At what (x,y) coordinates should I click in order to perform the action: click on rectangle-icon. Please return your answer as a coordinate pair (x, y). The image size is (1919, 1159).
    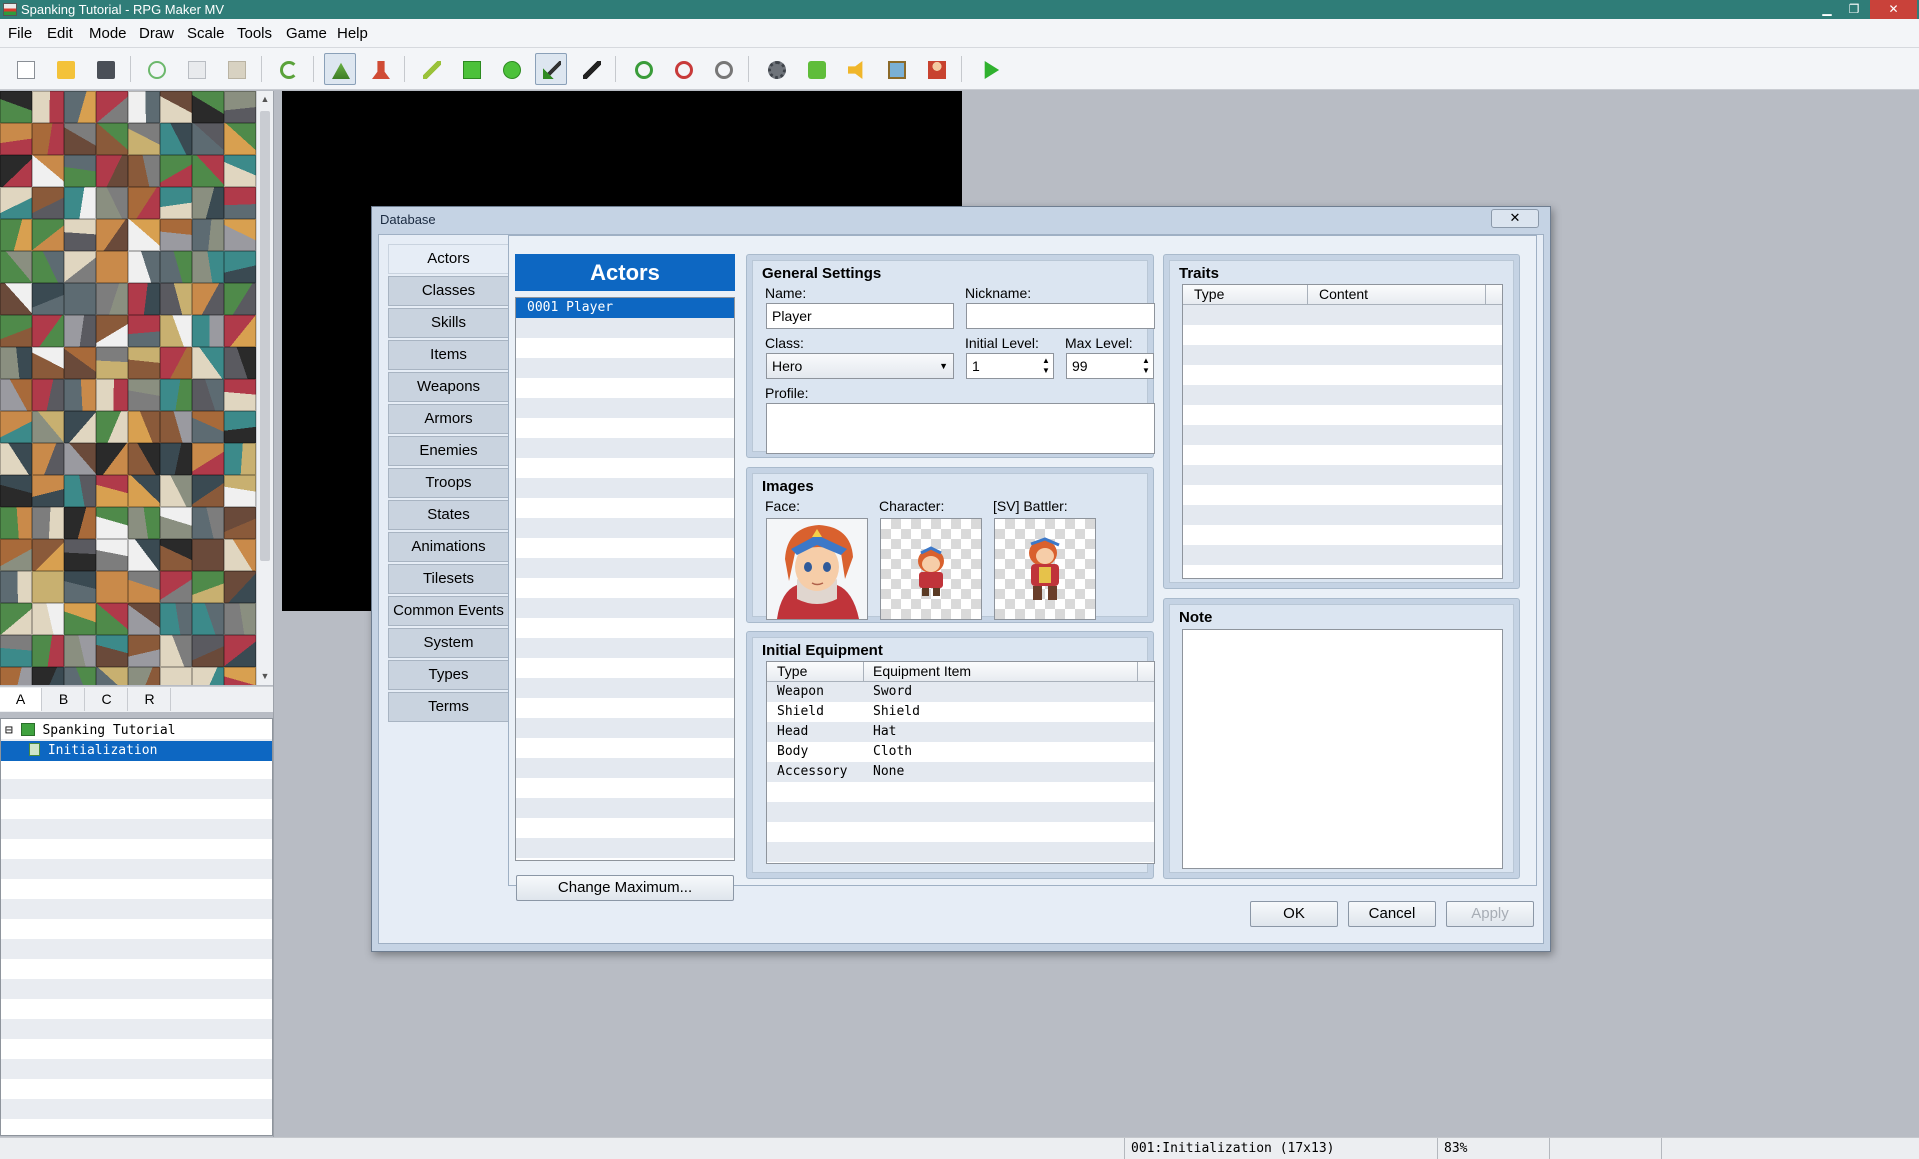
    Looking at the image, I should click on (471, 69).